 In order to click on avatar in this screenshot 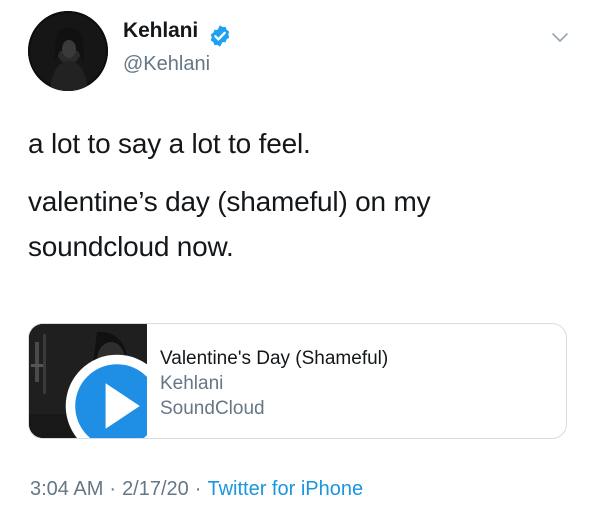, I will do `click(68, 51)`.